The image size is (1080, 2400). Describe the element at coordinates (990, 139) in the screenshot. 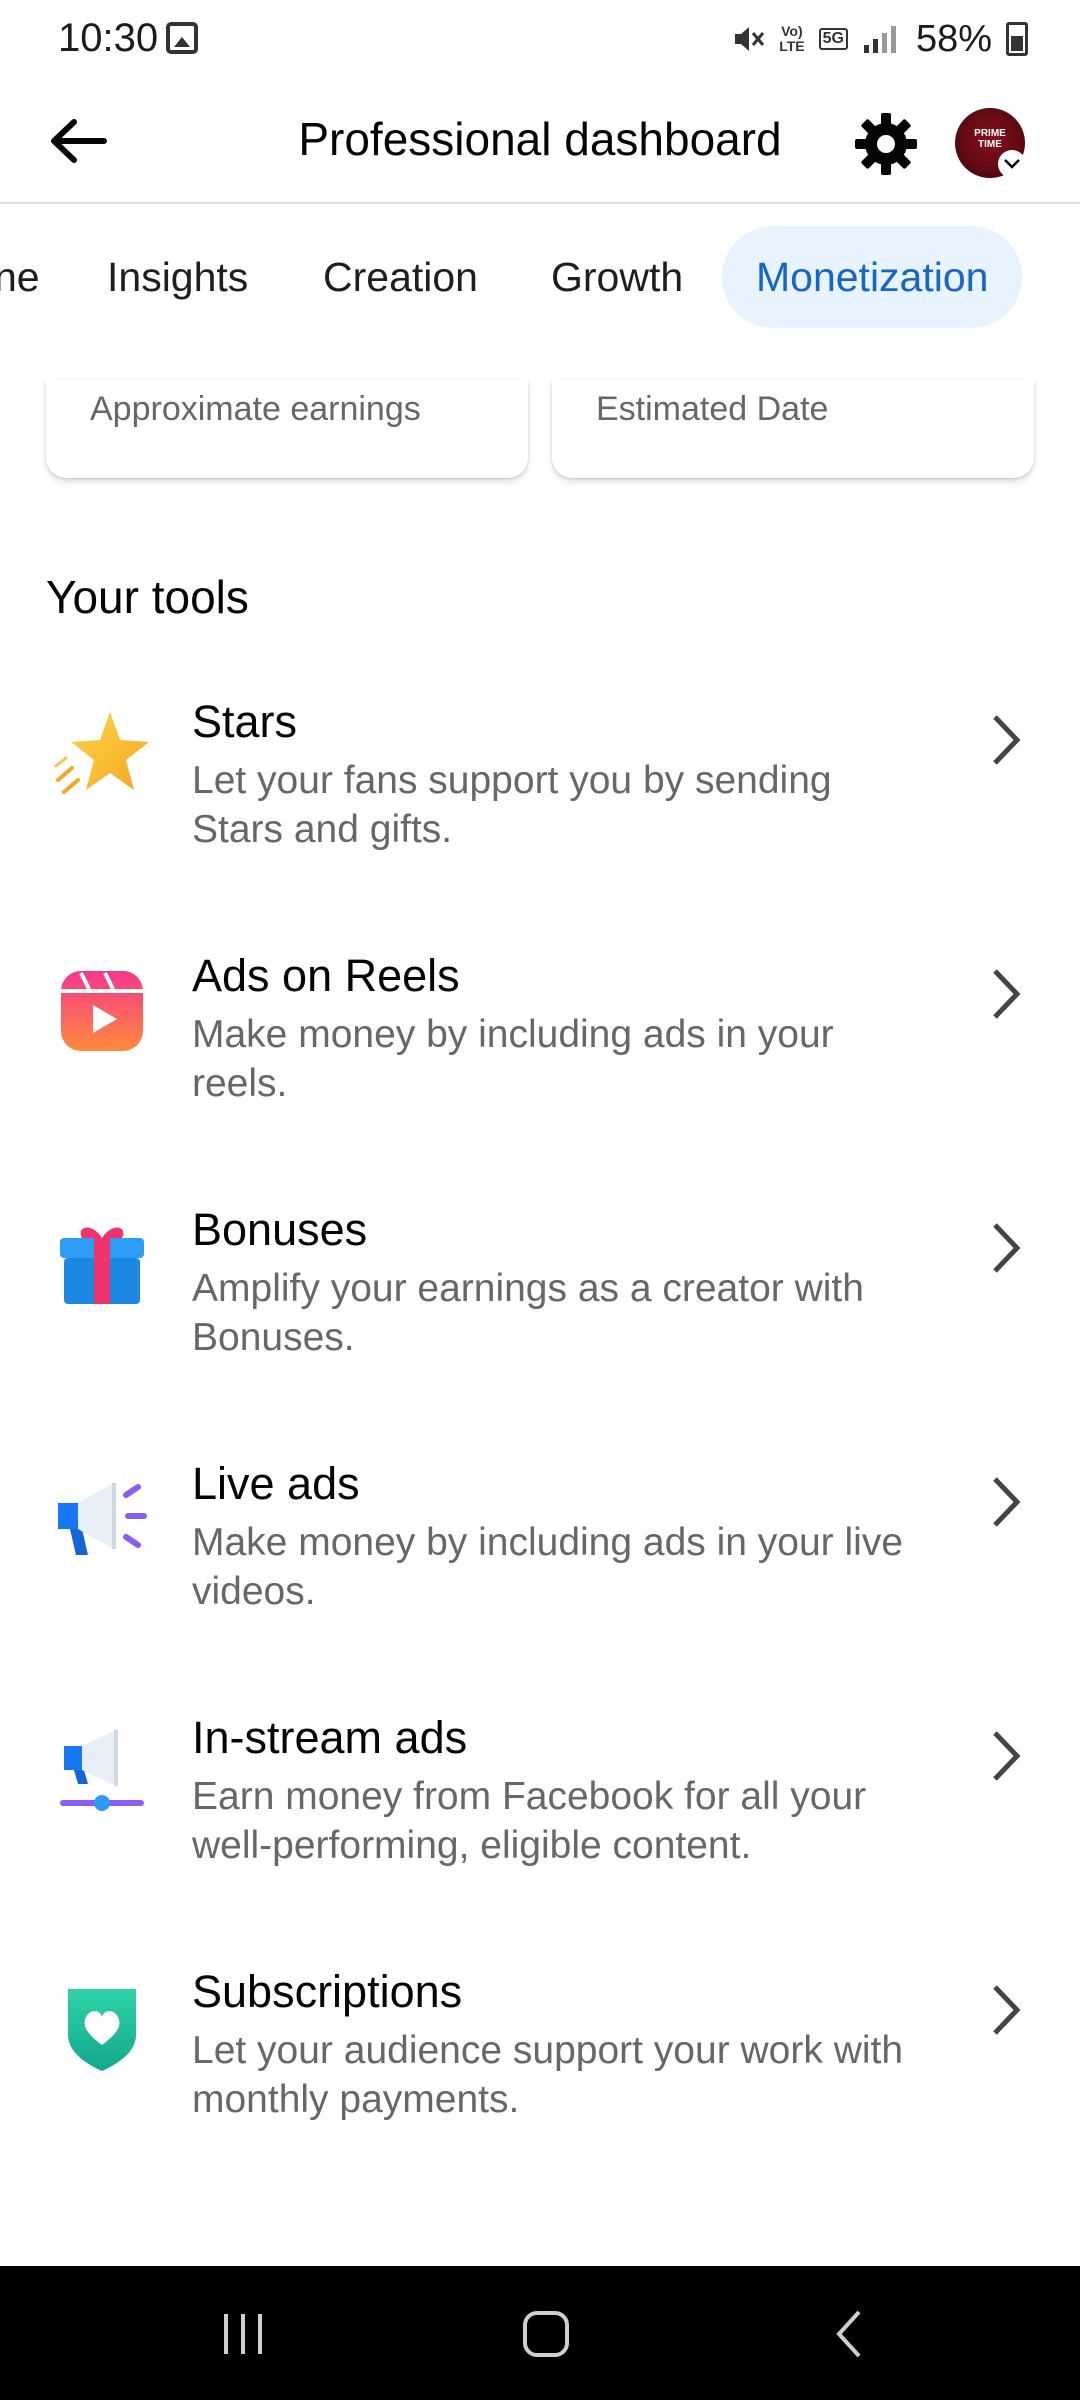

I see `avatar-logo-text: PRIME TIME` at that location.